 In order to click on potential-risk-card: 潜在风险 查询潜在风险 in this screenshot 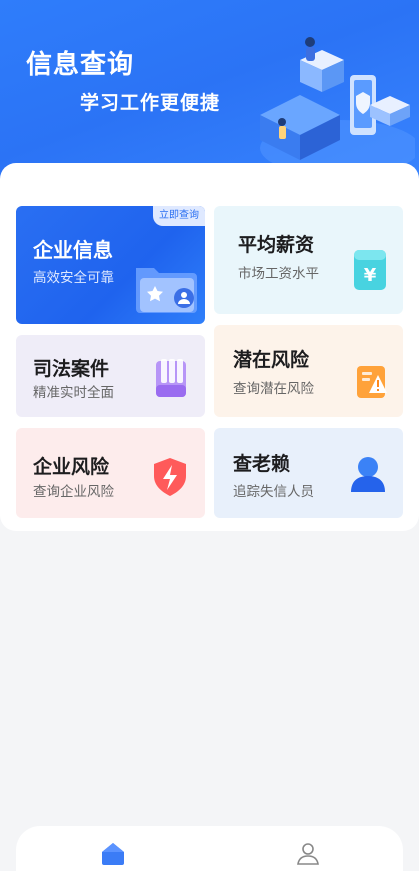, I will do `click(308, 371)`.